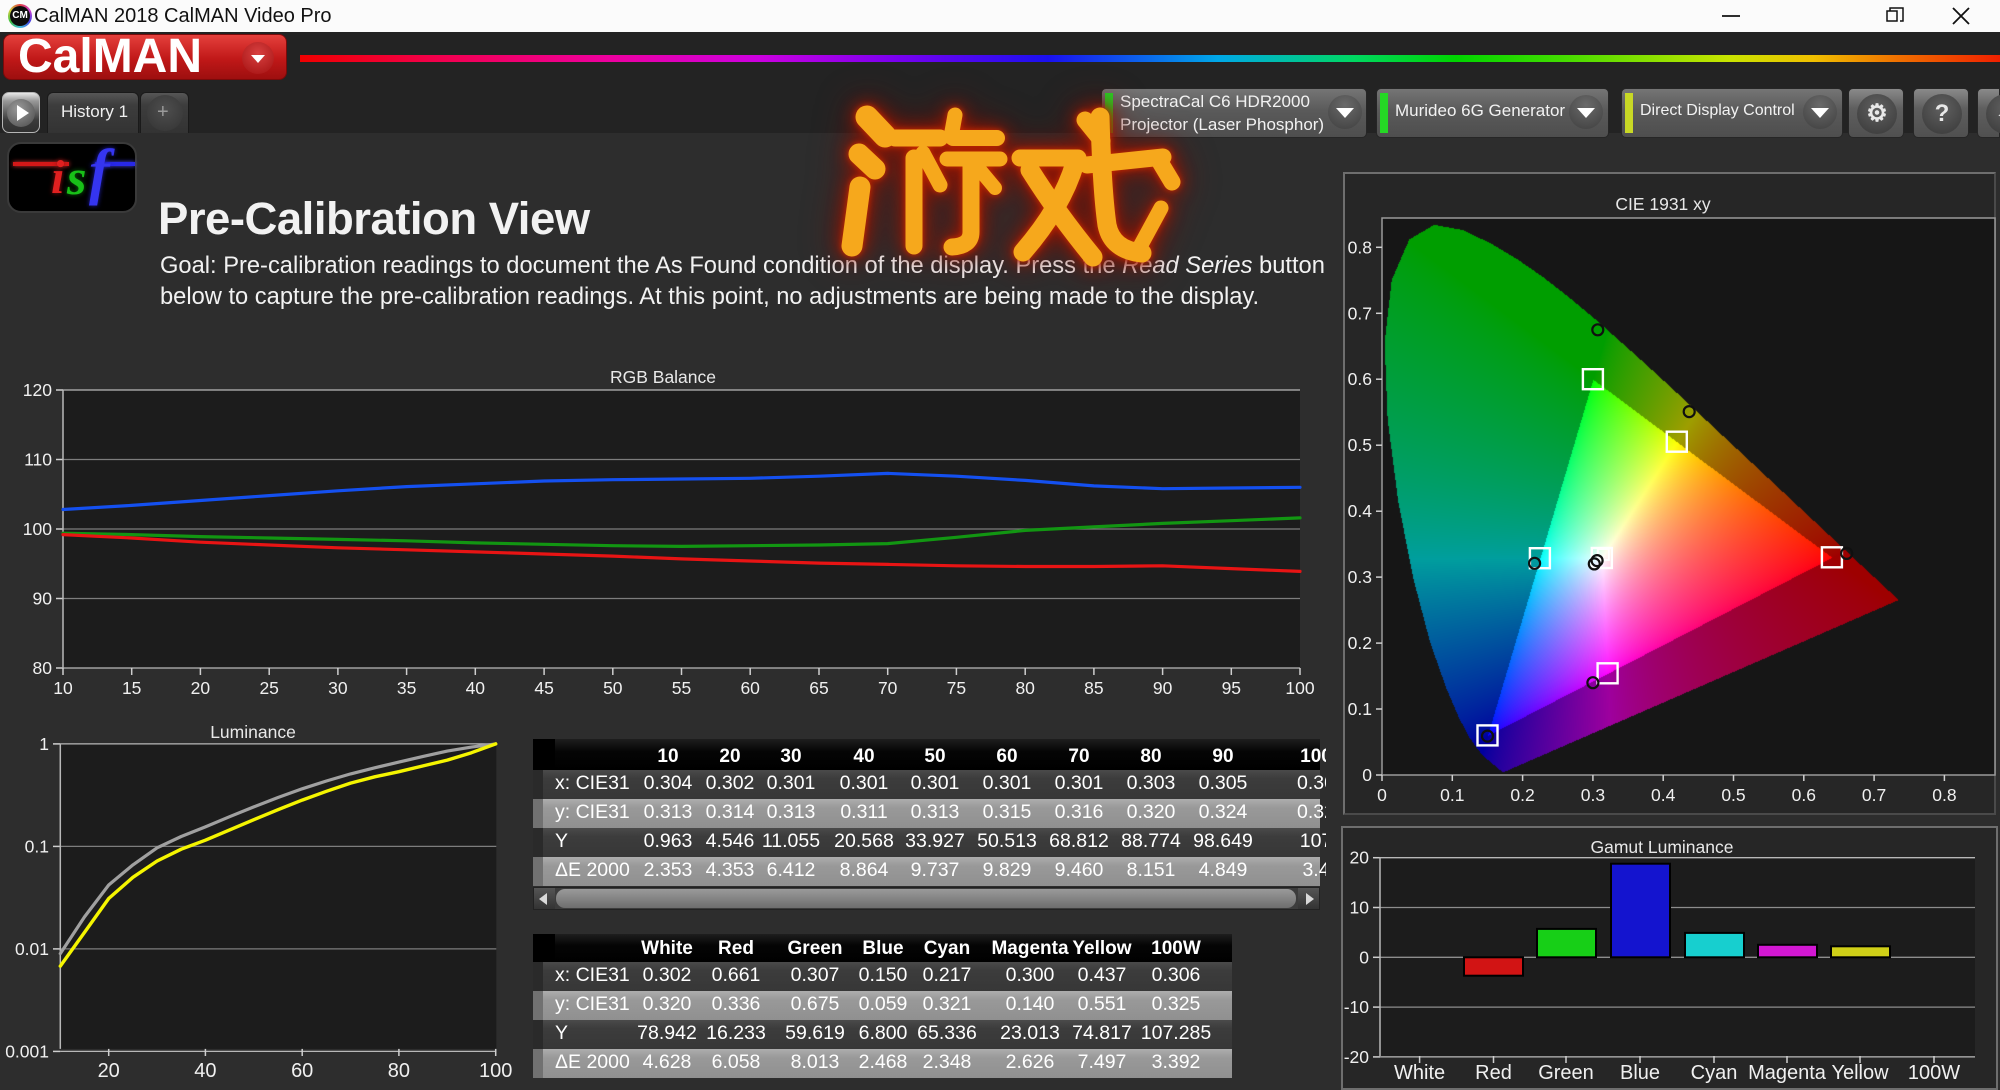 The height and width of the screenshot is (1090, 2000). What do you see at coordinates (38, 460) in the screenshot?
I see `svg-text: 110` at bounding box center [38, 460].